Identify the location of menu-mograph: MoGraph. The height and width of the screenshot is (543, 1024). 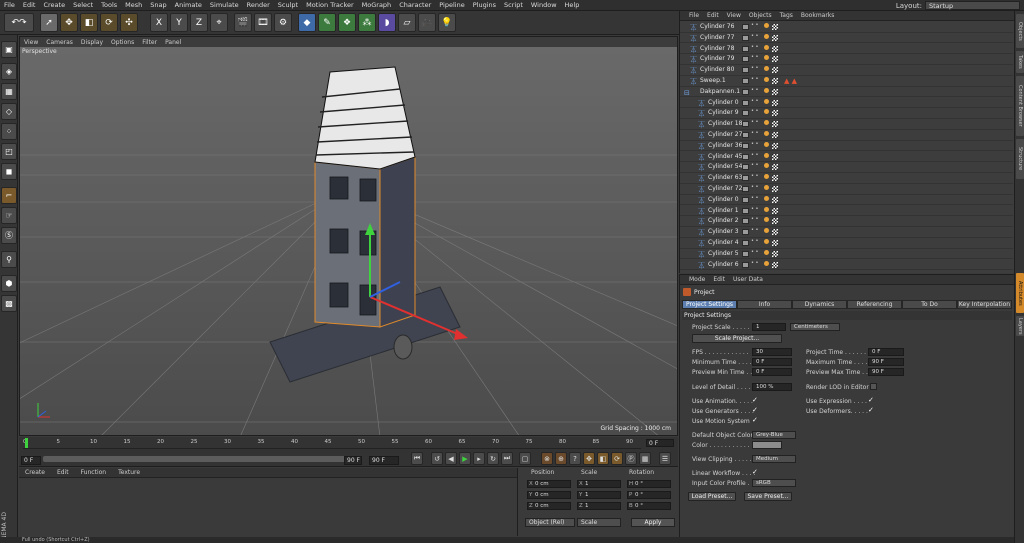
(377, 5).